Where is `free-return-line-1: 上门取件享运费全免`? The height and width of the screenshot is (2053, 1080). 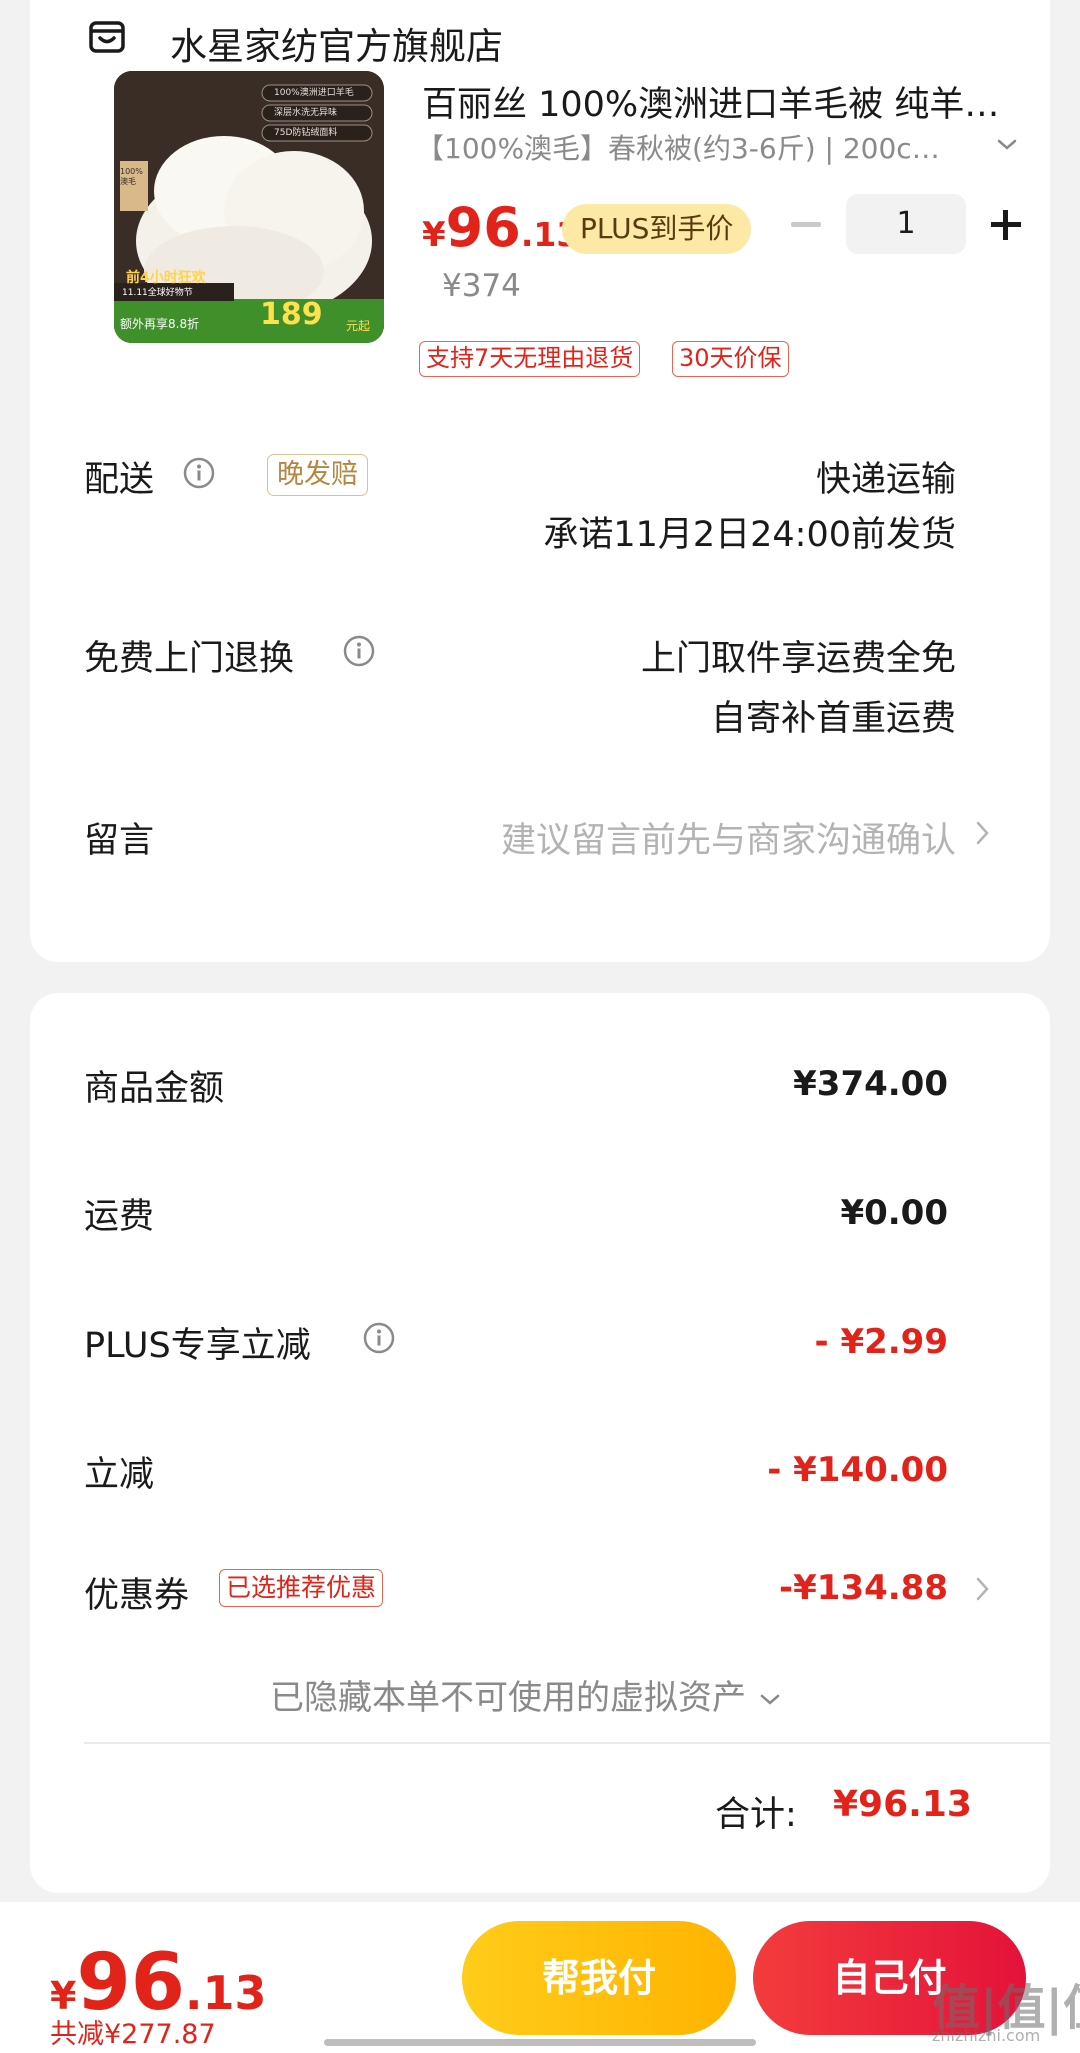 free-return-line-1: 上门取件享运费全免 is located at coordinates (798, 659).